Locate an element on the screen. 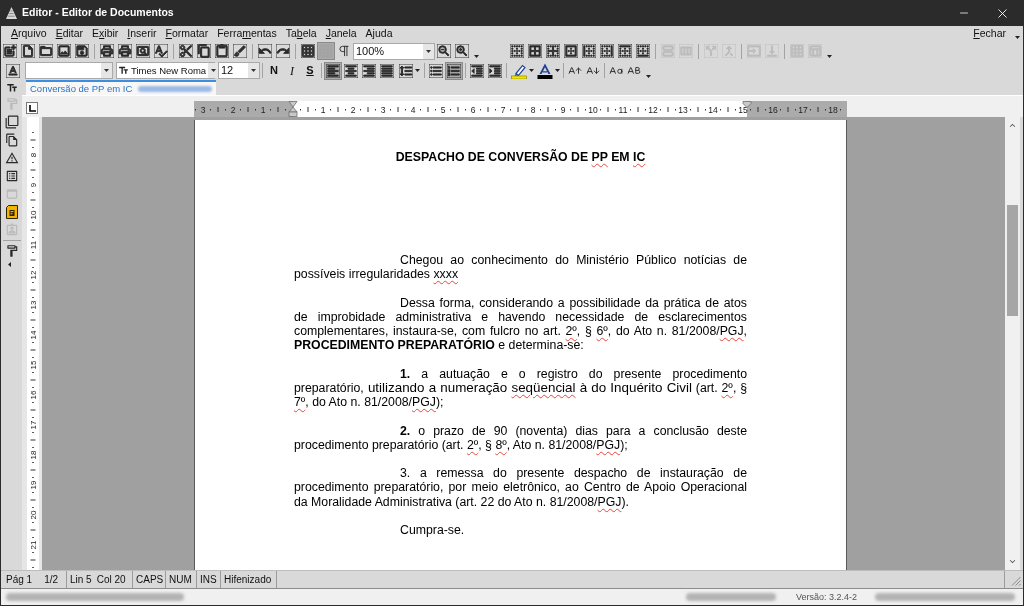 The height and width of the screenshot is (606, 1024). indent-icon is located at coordinates (495, 70).